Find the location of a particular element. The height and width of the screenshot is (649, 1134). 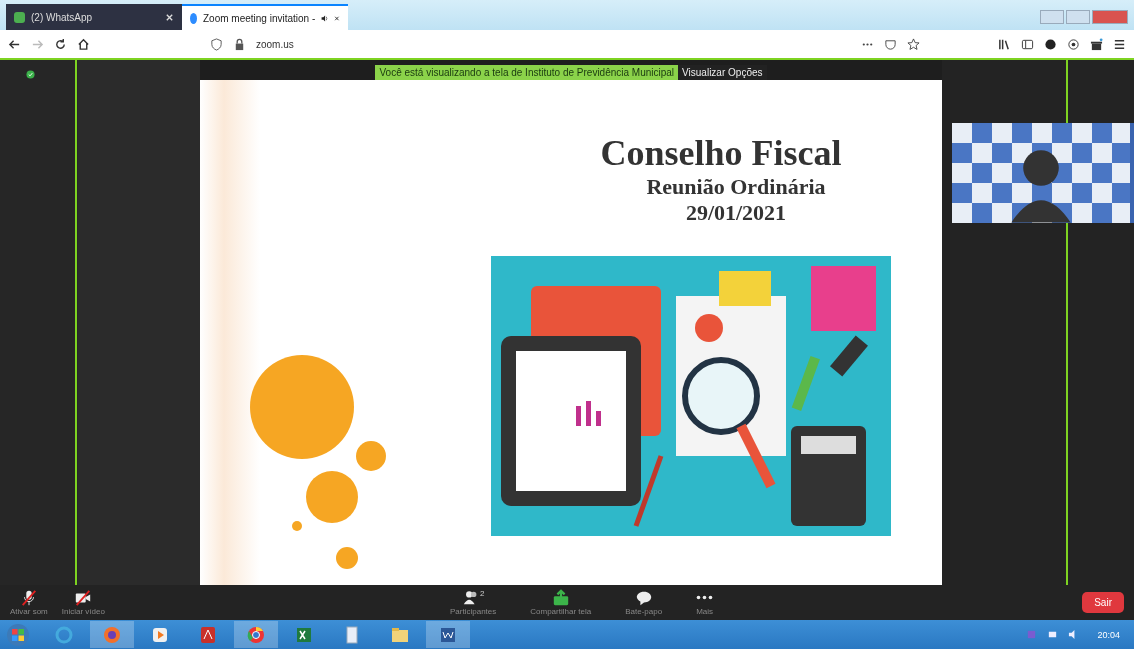

chat-bubble-icon is located at coordinates (643, 598).